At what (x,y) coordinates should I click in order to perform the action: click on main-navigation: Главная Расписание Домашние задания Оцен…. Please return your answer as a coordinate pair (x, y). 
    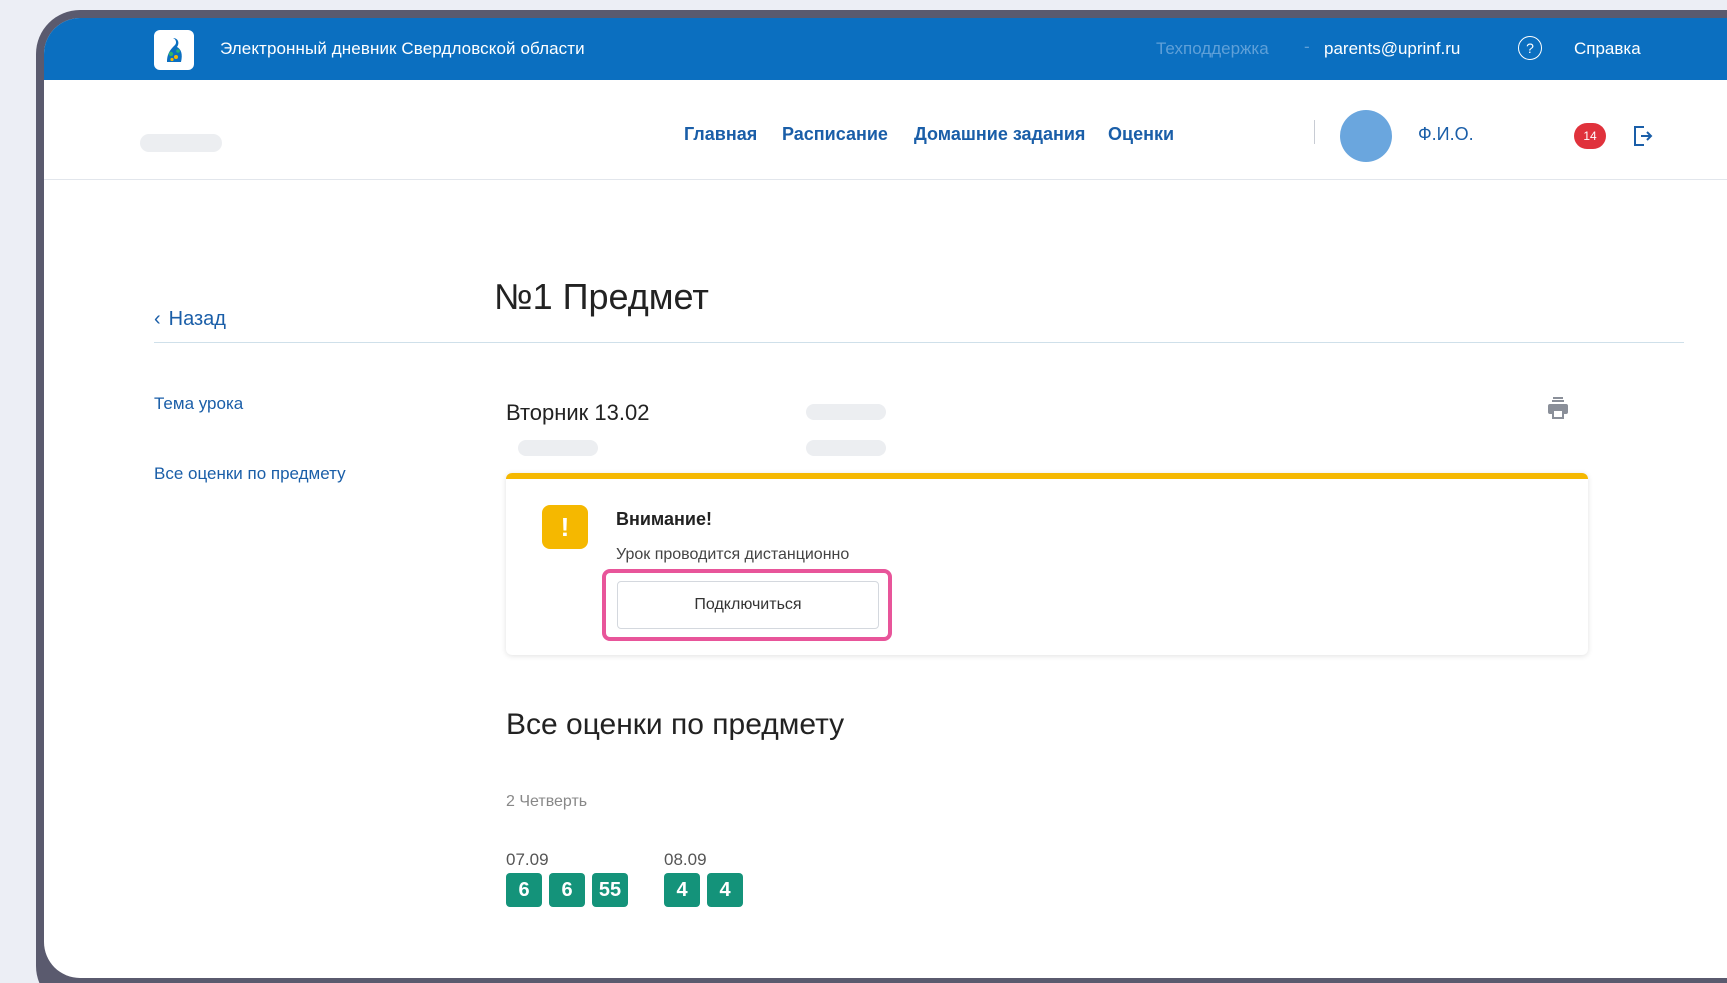
    Looking at the image, I should click on (885, 130).